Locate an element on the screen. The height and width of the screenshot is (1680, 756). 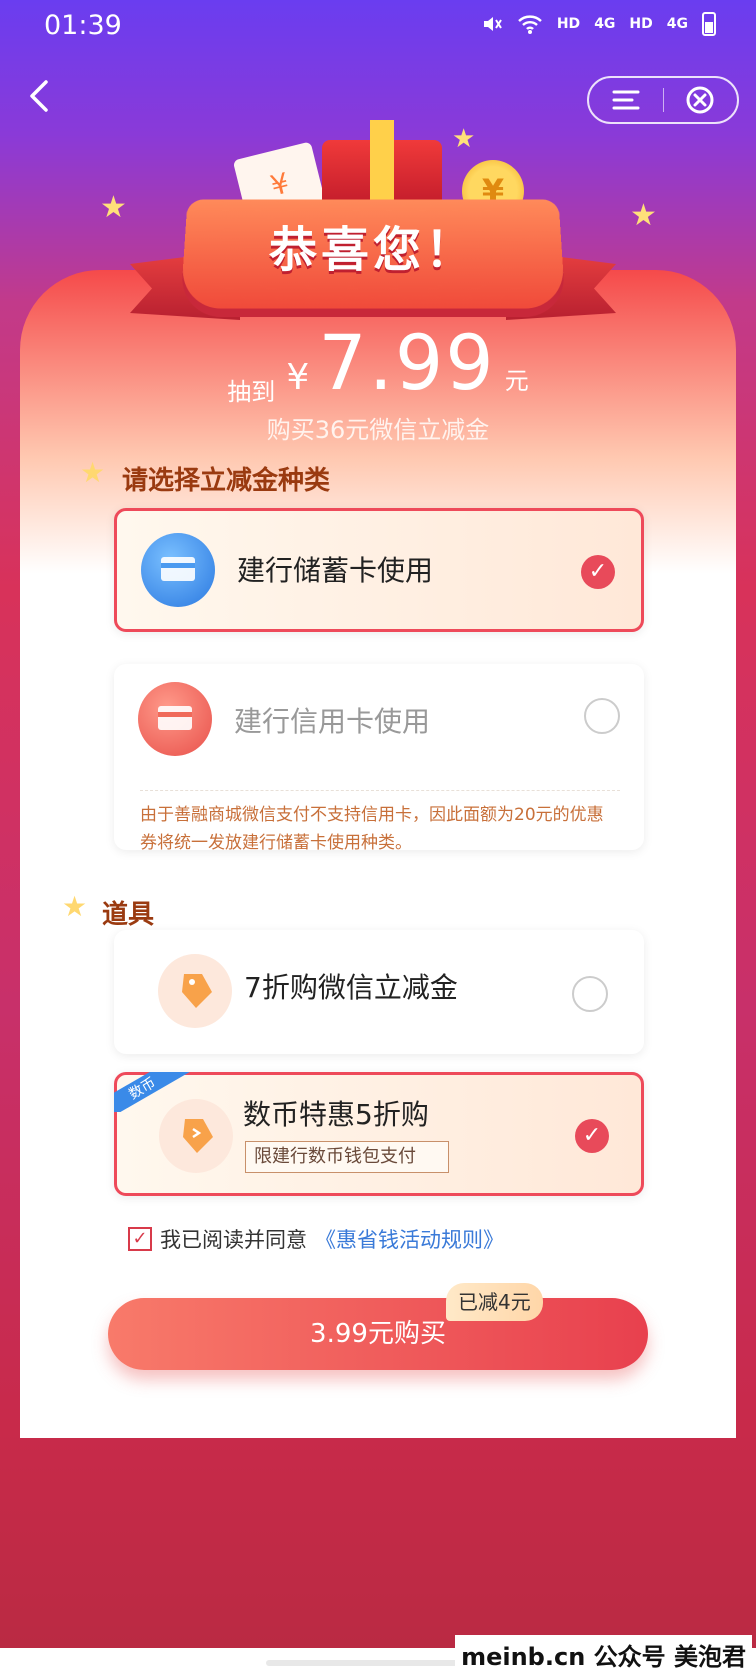
status-icons: HD 4G HD 4G is located at coordinates (598, 24).